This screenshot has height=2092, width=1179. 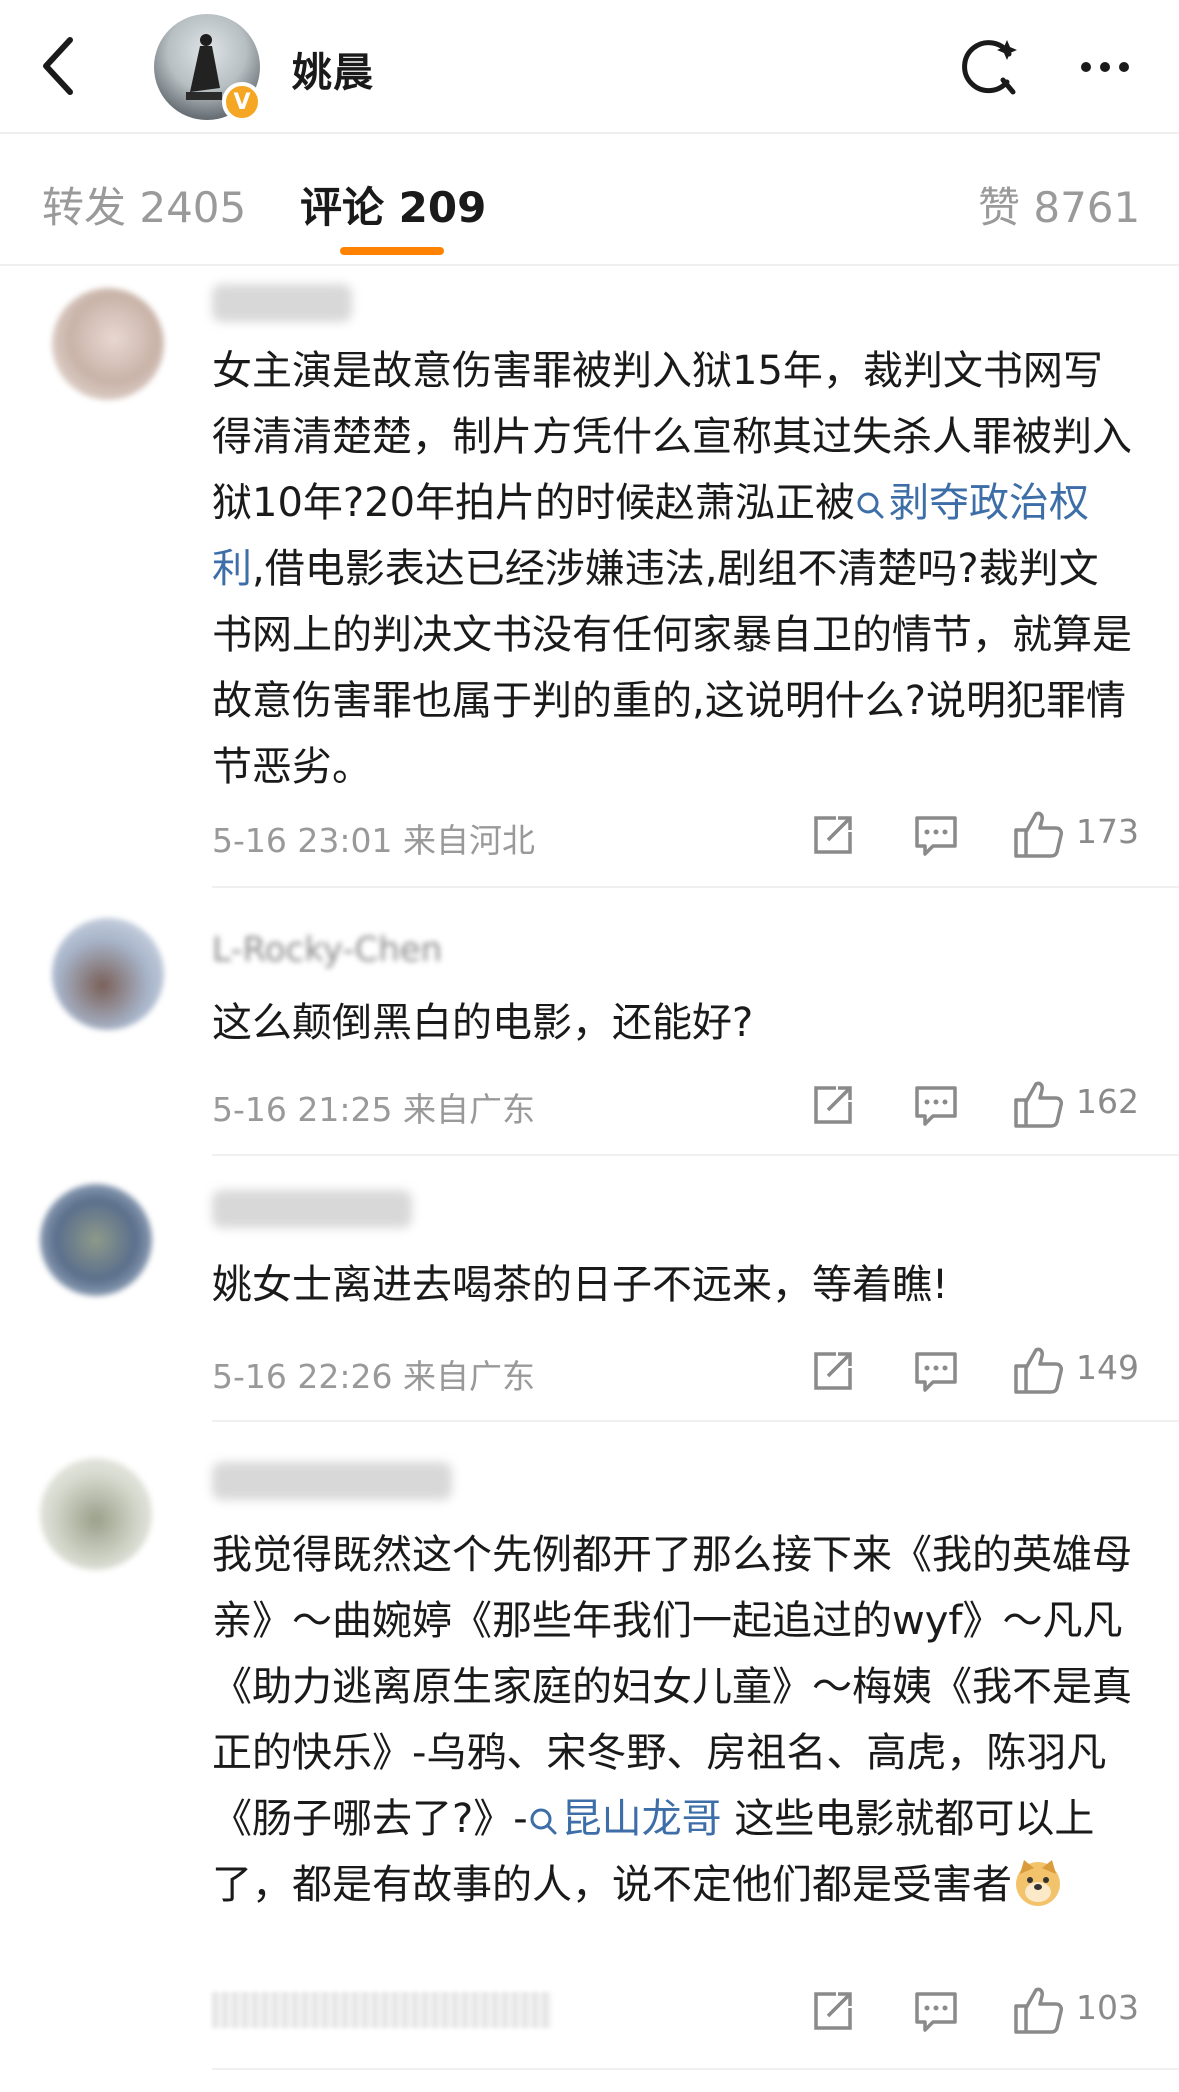 I want to click on comment-actions: 162, so click(x=973, y=1106).